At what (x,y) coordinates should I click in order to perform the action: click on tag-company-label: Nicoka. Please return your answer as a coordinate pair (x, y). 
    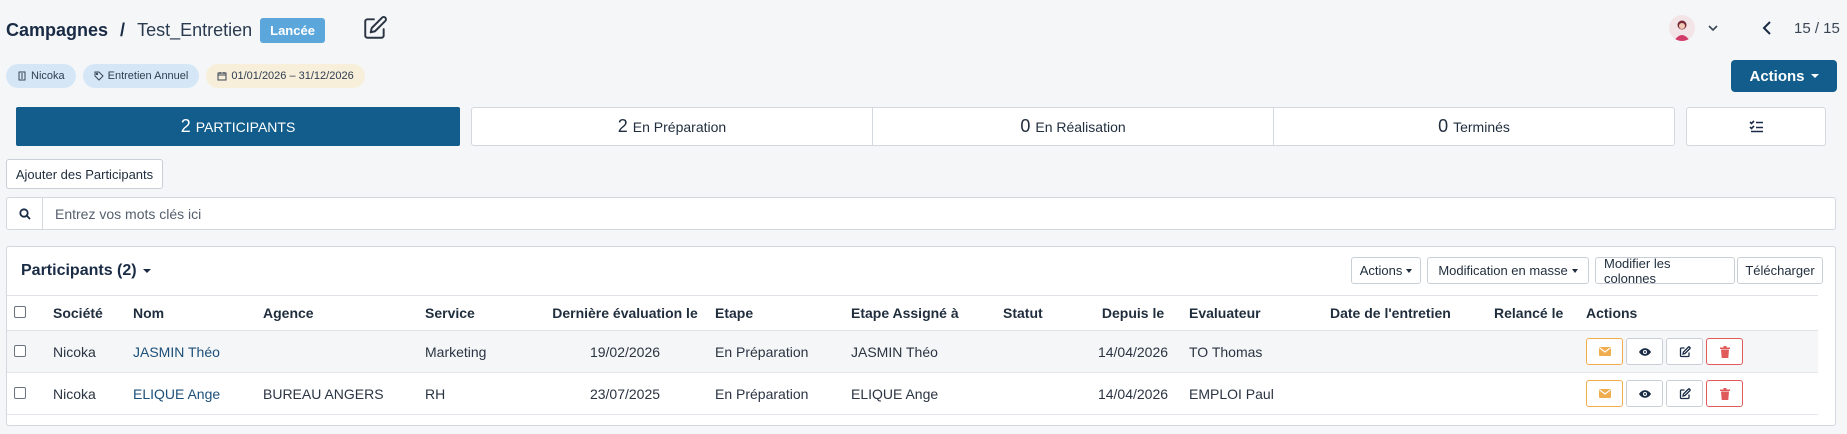
    Looking at the image, I should click on (48, 76).